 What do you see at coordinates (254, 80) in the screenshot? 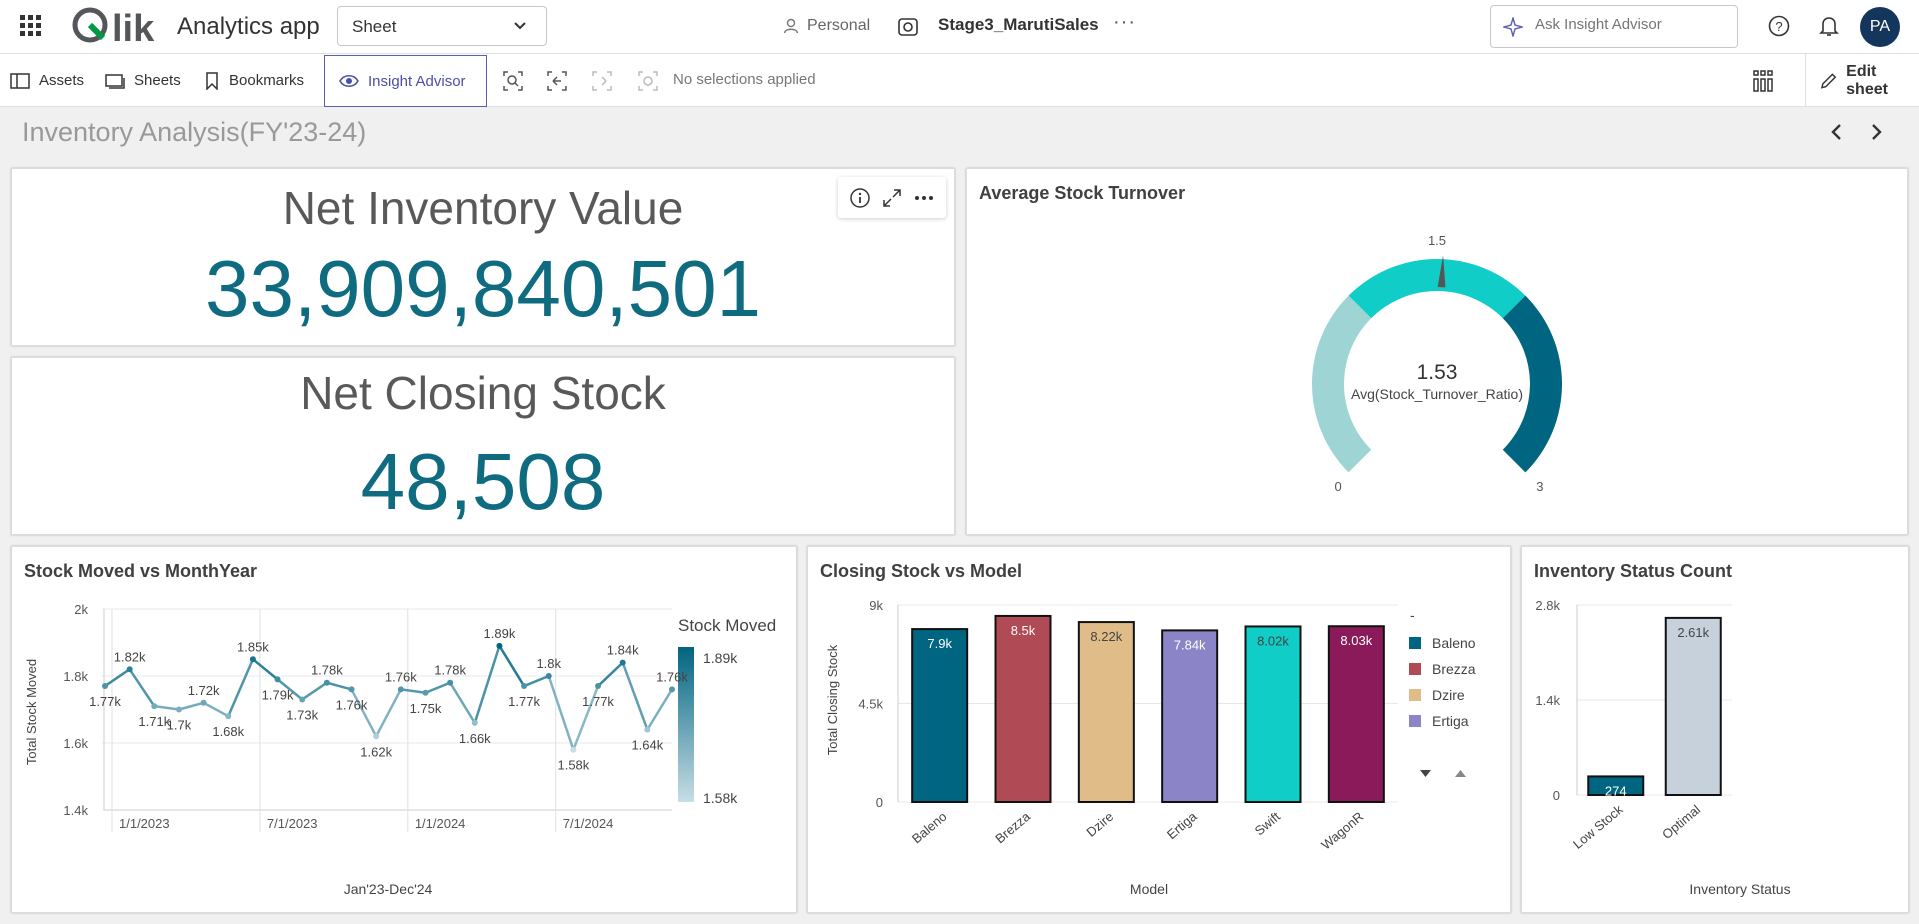
I see `bookmarks-button: Bookmarks` at bounding box center [254, 80].